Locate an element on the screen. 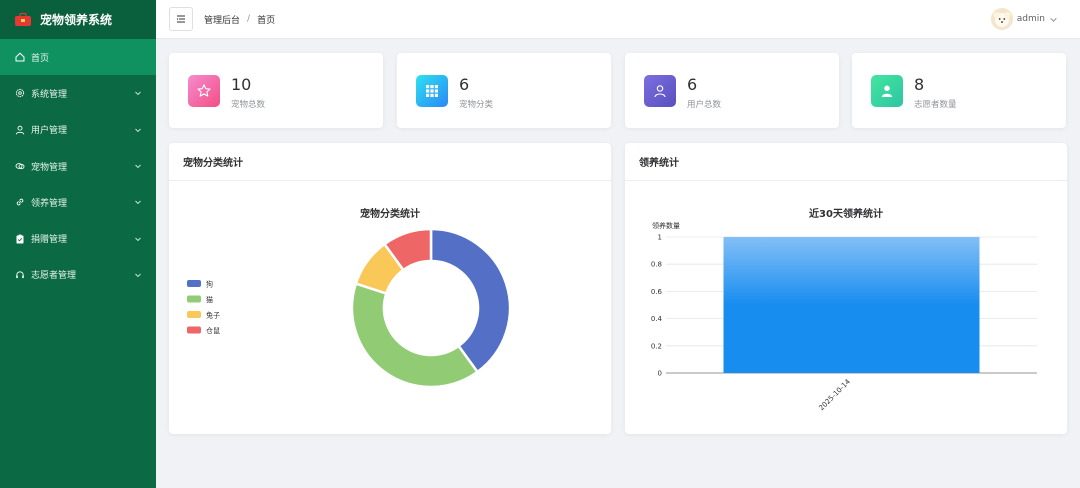  stat-value: 10 is located at coordinates (241, 84).